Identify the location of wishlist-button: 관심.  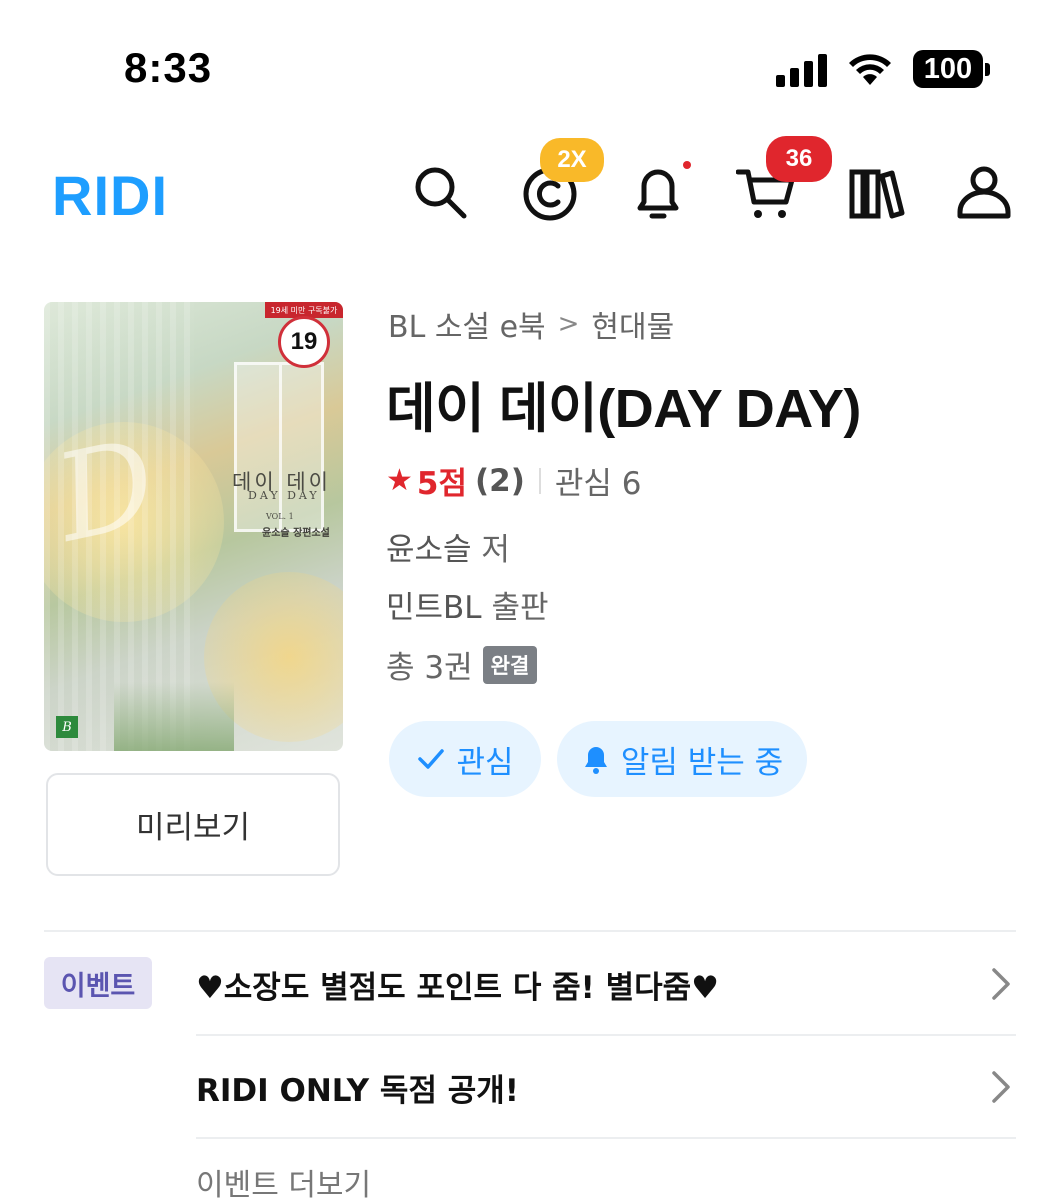
(465, 759).